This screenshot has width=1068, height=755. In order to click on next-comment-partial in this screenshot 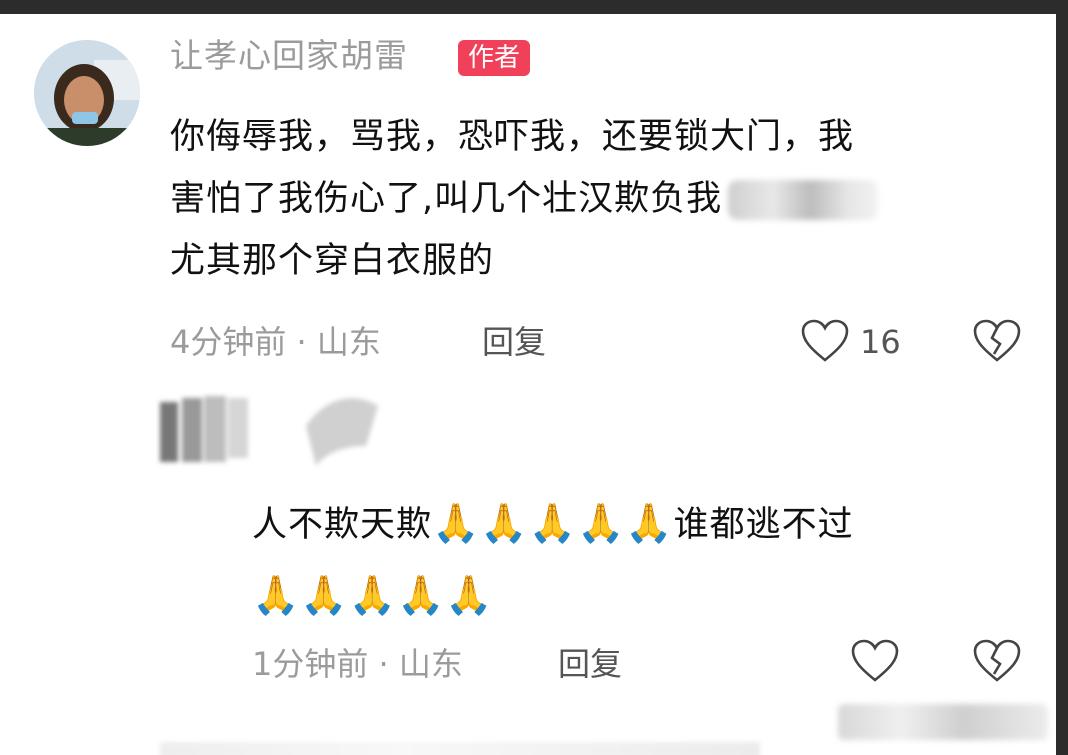, I will do `click(460, 748)`.